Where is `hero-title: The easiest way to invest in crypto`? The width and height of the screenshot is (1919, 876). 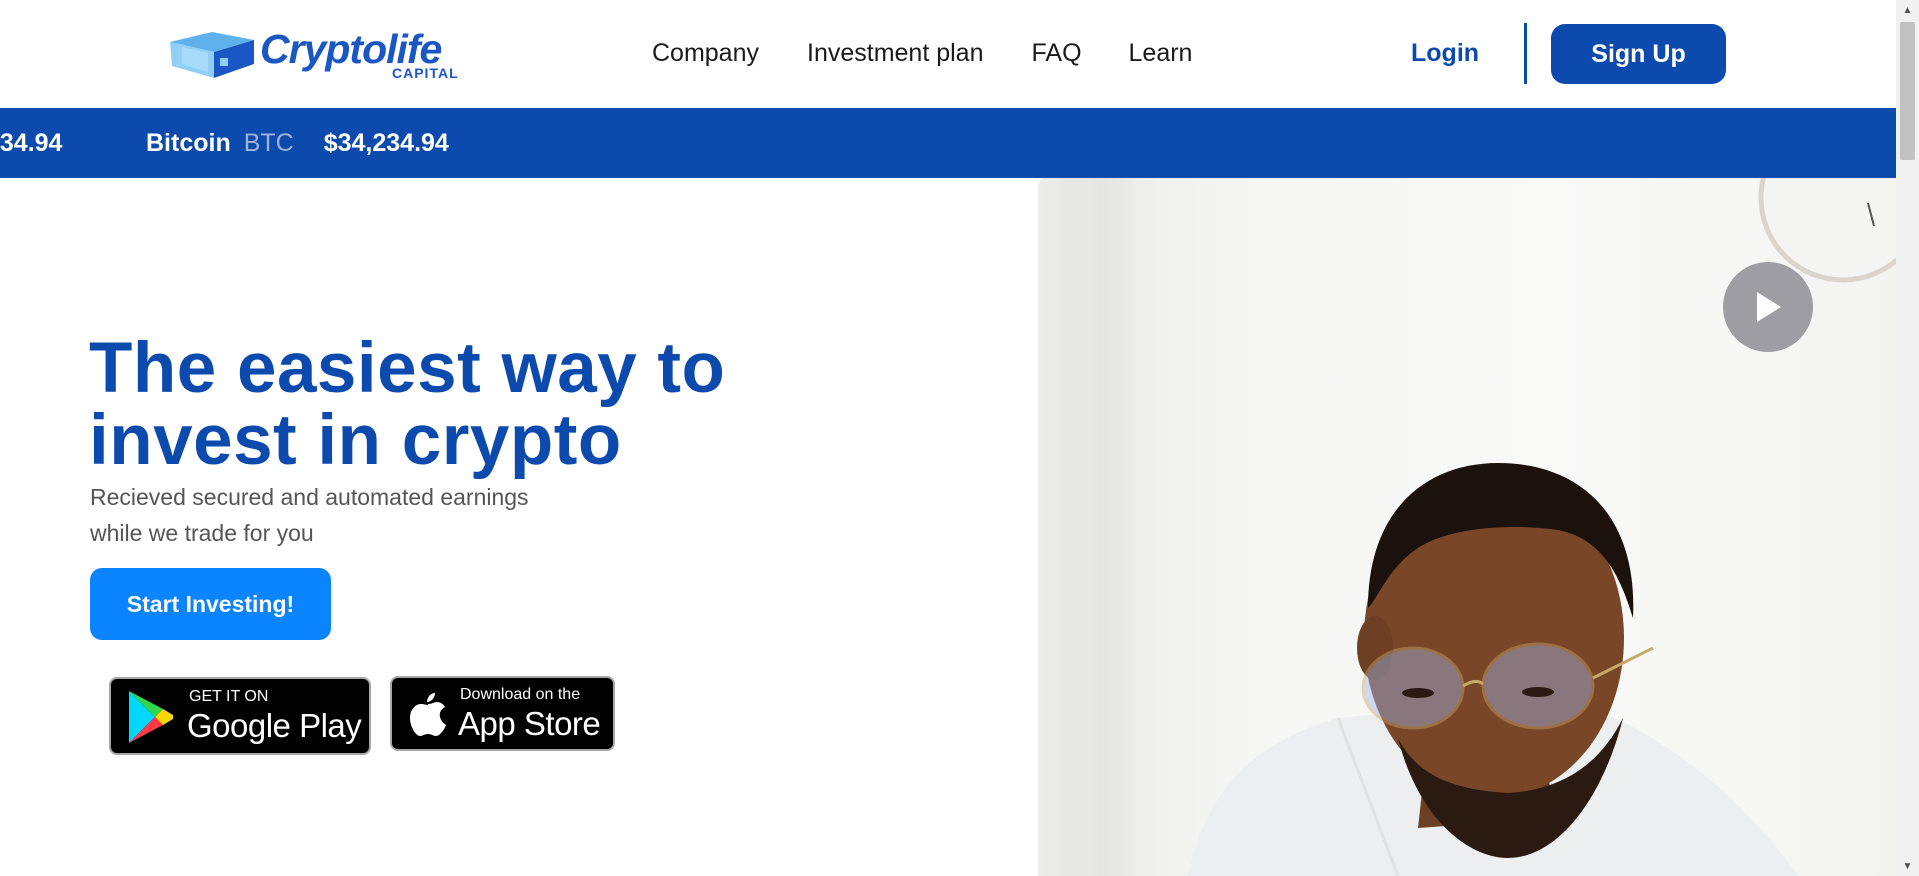 hero-title: The easiest way to invest in crypto is located at coordinates (449, 405).